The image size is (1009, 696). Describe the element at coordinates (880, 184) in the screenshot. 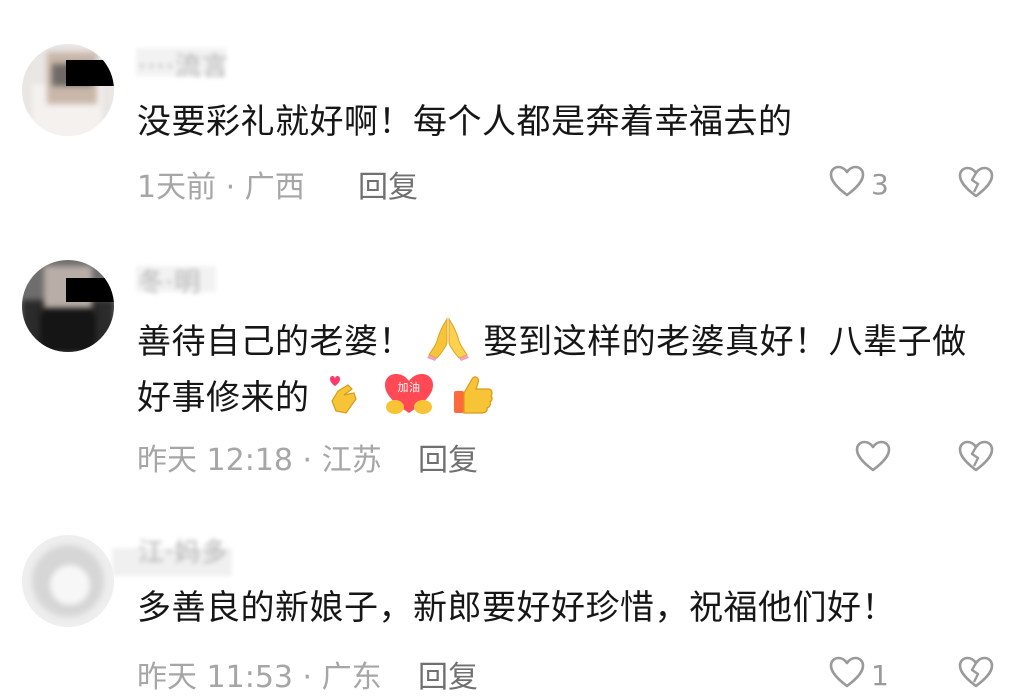

I see `like-count: 3` at that location.